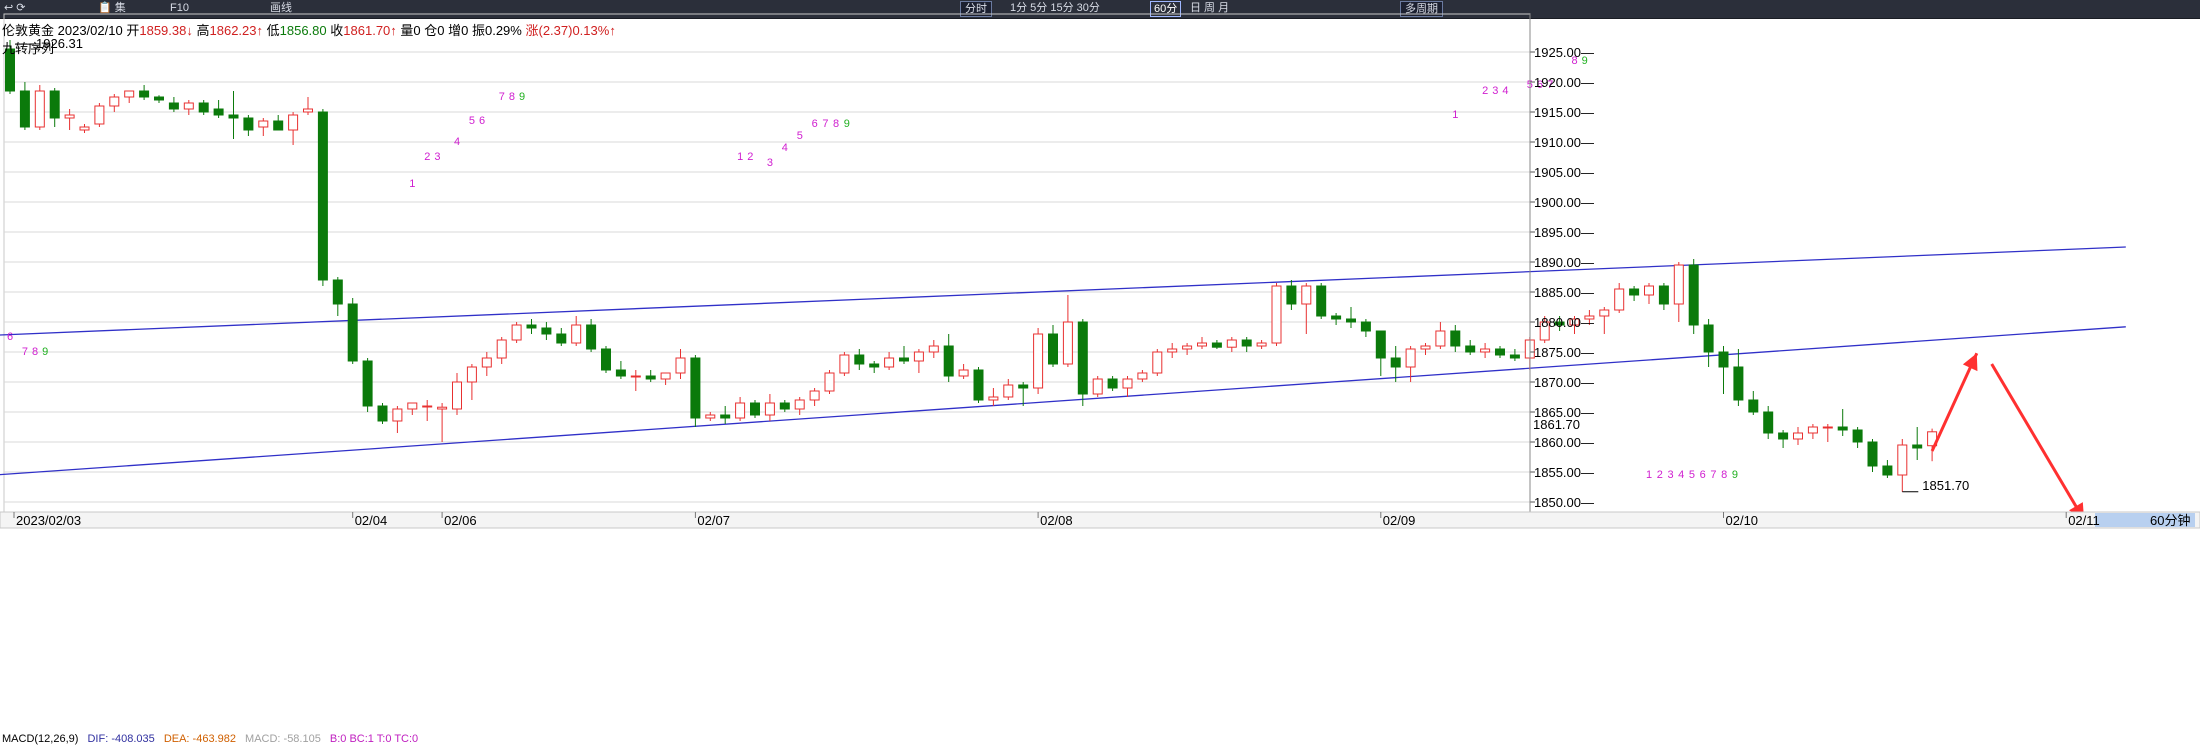 The width and height of the screenshot is (2200, 745). Describe the element at coordinates (233, 30) in the screenshot. I see `high-value: 1862.23` at that location.